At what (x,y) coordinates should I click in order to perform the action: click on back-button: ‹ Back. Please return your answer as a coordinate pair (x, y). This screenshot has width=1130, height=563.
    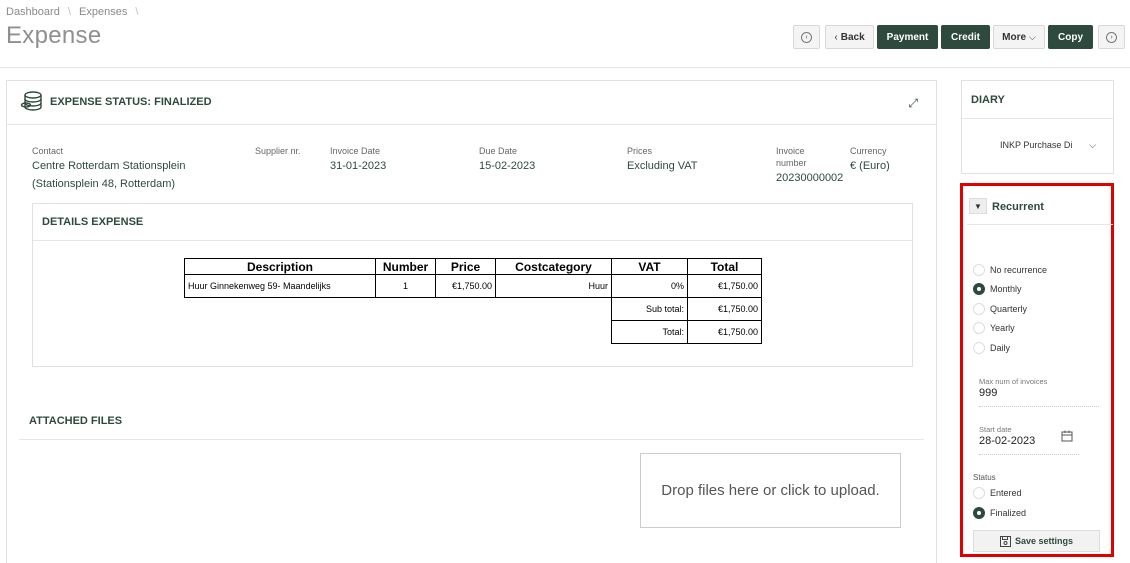
    Looking at the image, I should click on (849, 37).